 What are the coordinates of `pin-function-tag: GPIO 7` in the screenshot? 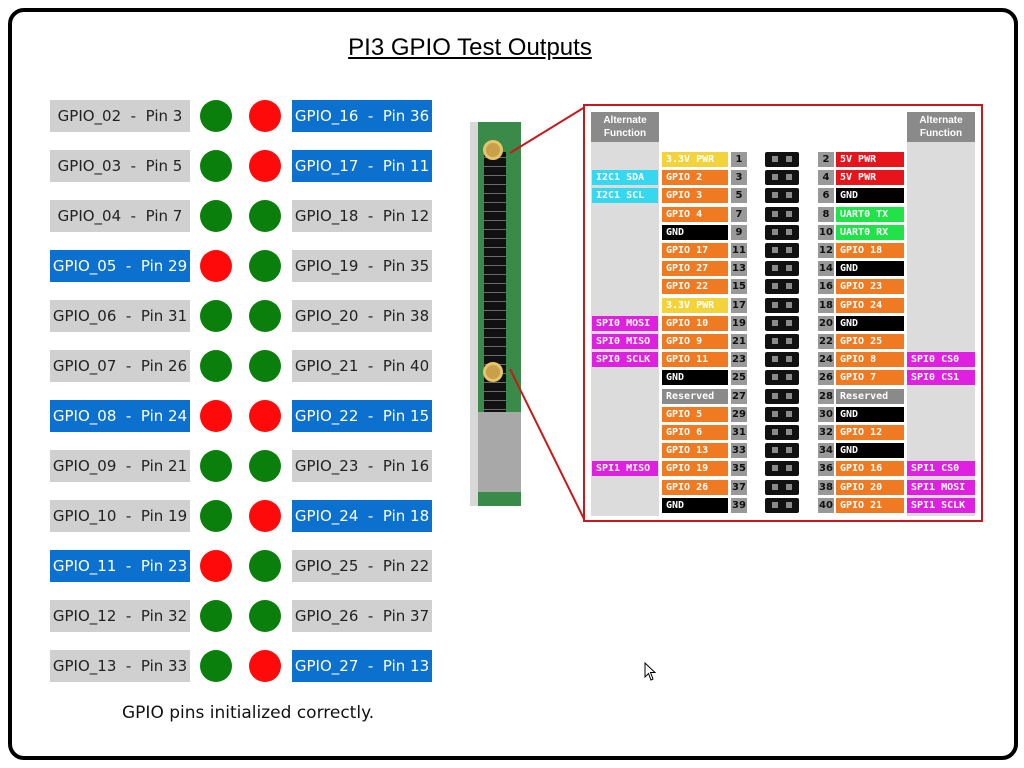 It's located at (870, 378).